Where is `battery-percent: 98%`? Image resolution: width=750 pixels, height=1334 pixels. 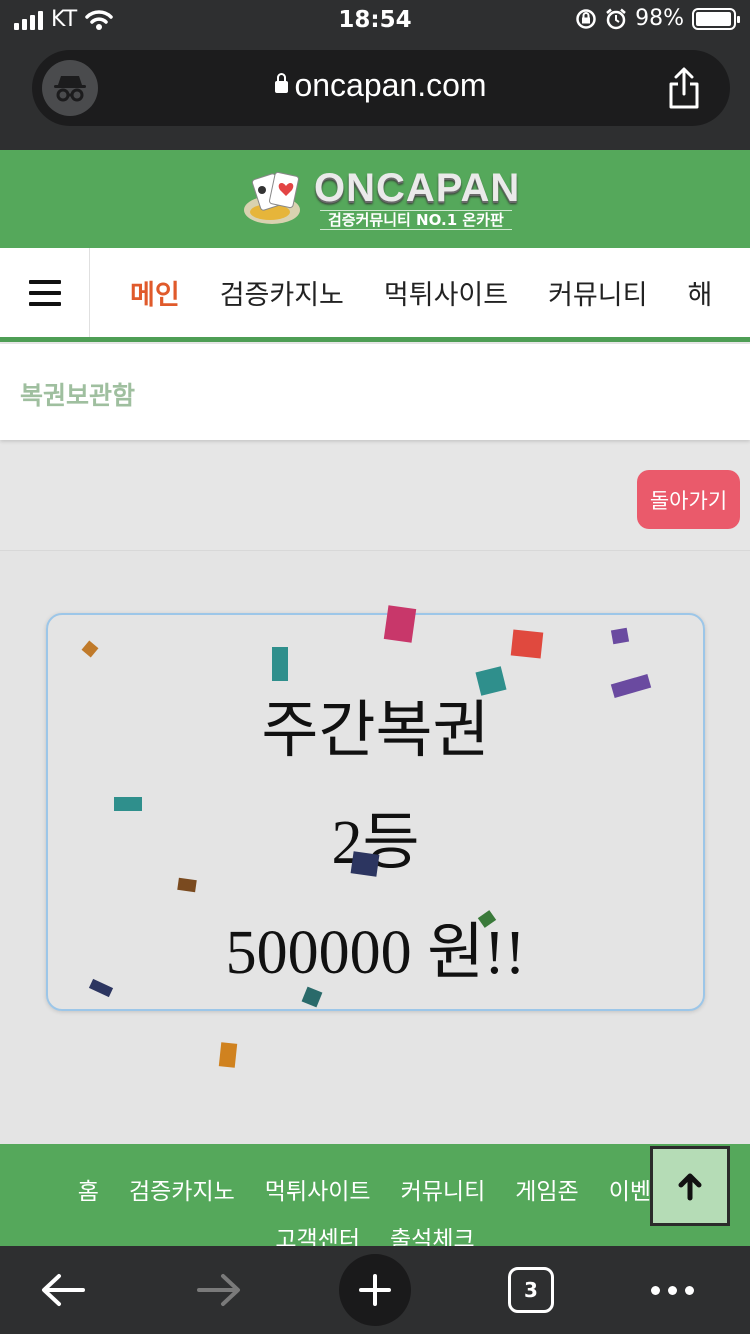
battery-percent: 98% is located at coordinates (659, 18).